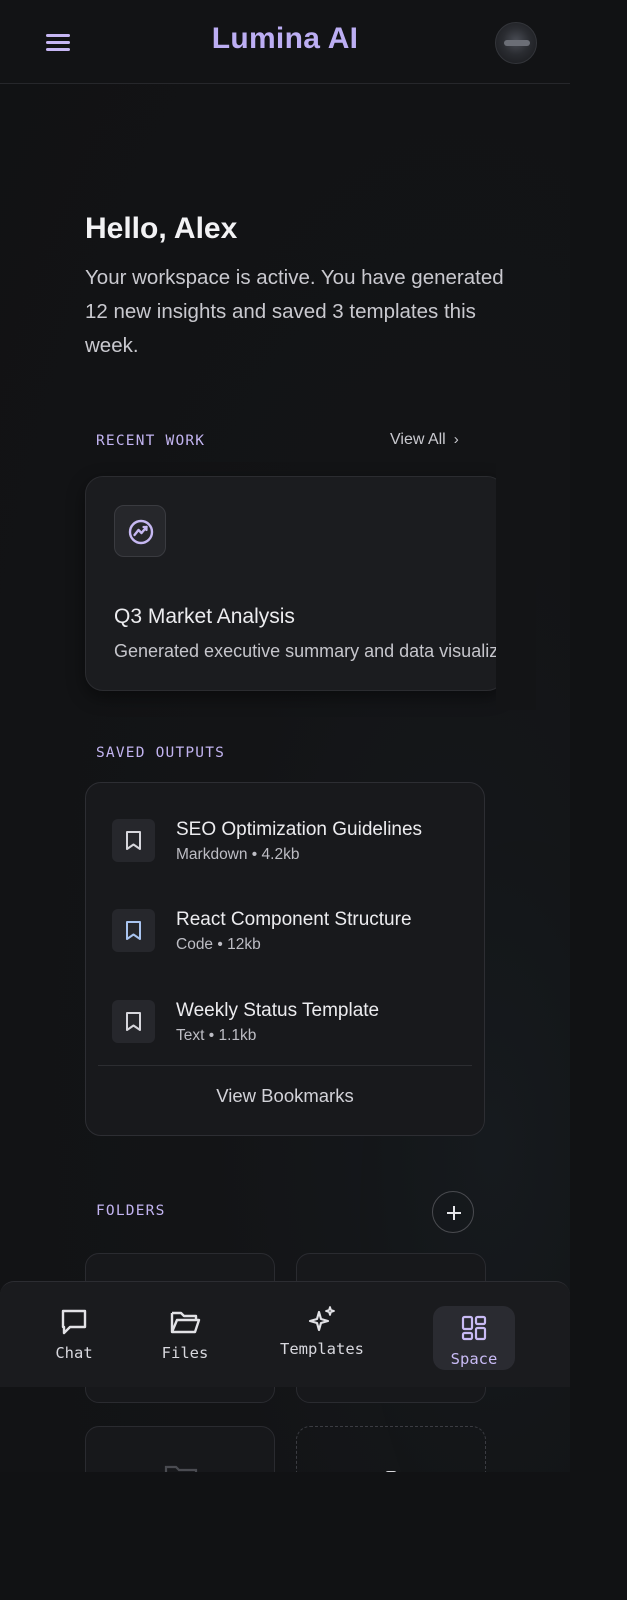 The width and height of the screenshot is (627, 1600). What do you see at coordinates (516, 43) in the screenshot?
I see `avatar` at bounding box center [516, 43].